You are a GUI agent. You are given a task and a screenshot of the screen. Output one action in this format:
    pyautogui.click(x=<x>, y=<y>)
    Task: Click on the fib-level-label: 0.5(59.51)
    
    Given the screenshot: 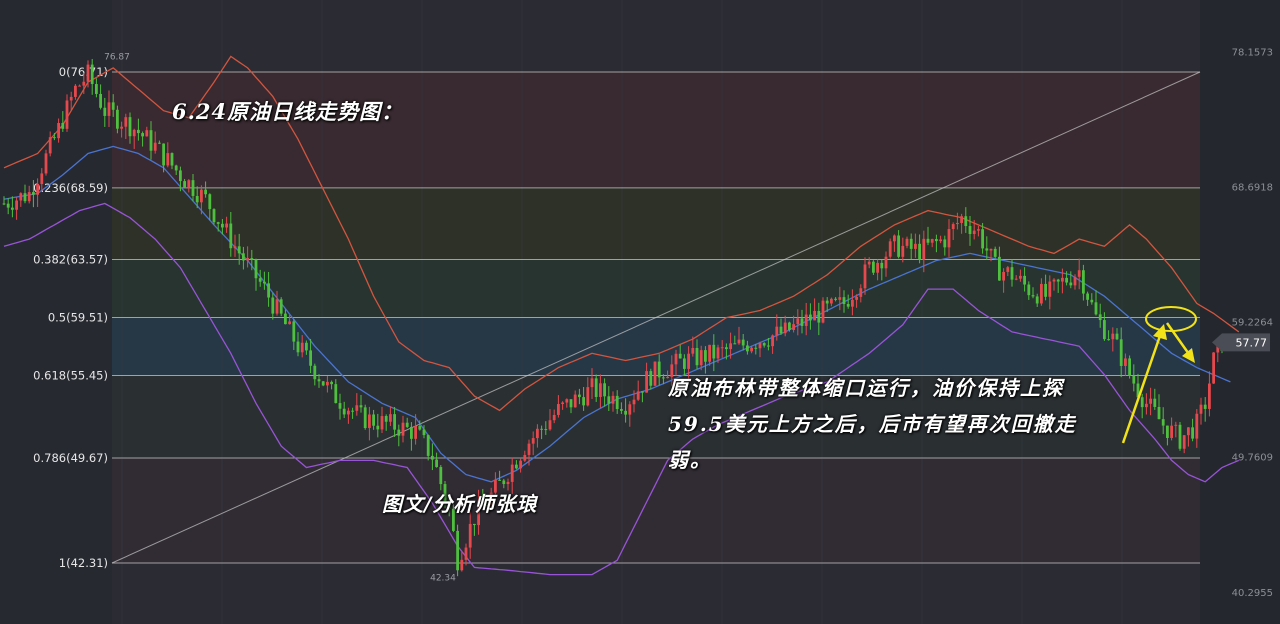 What is the action you would take?
    pyautogui.click(x=78, y=318)
    